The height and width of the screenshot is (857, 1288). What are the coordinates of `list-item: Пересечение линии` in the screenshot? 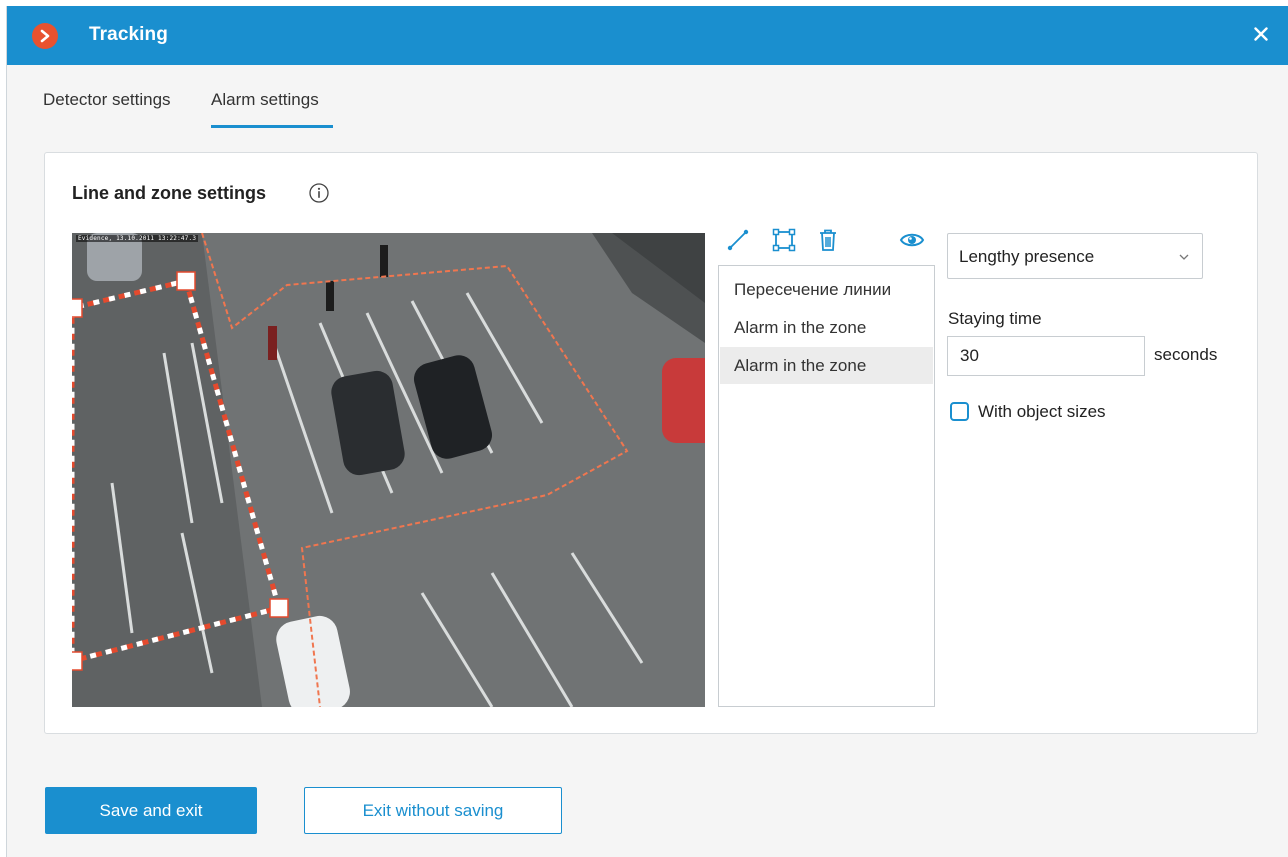 It's located at (826, 289).